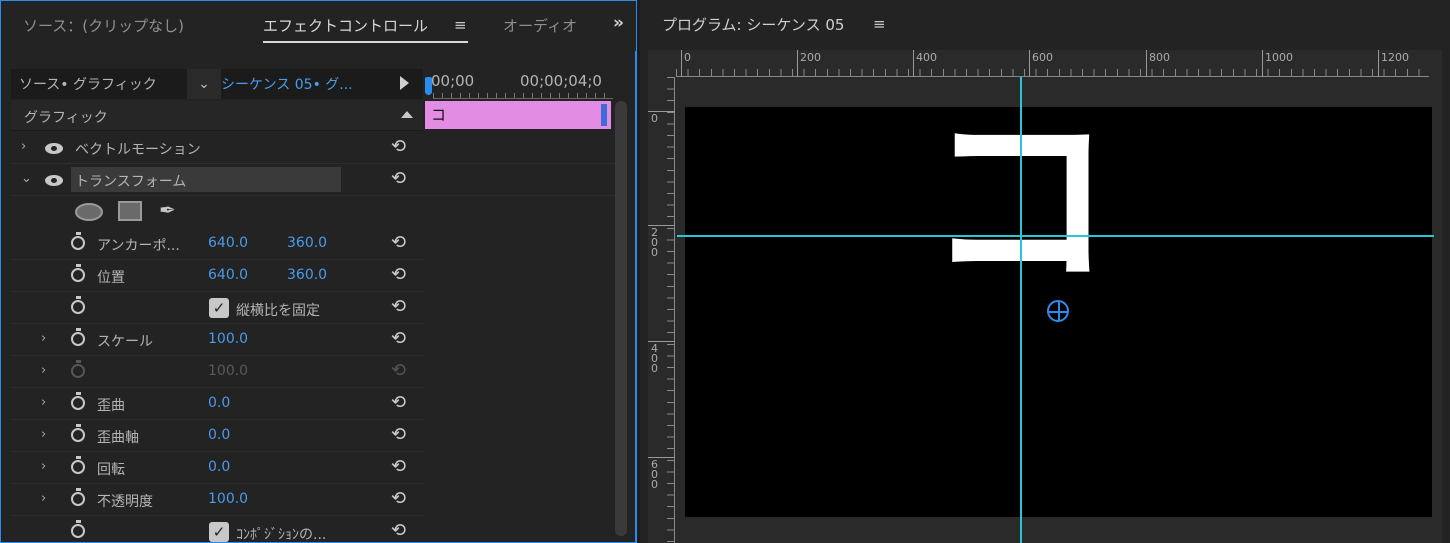 The width and height of the screenshot is (1450, 543). I want to click on skew-label: 歪曲, so click(111, 406).